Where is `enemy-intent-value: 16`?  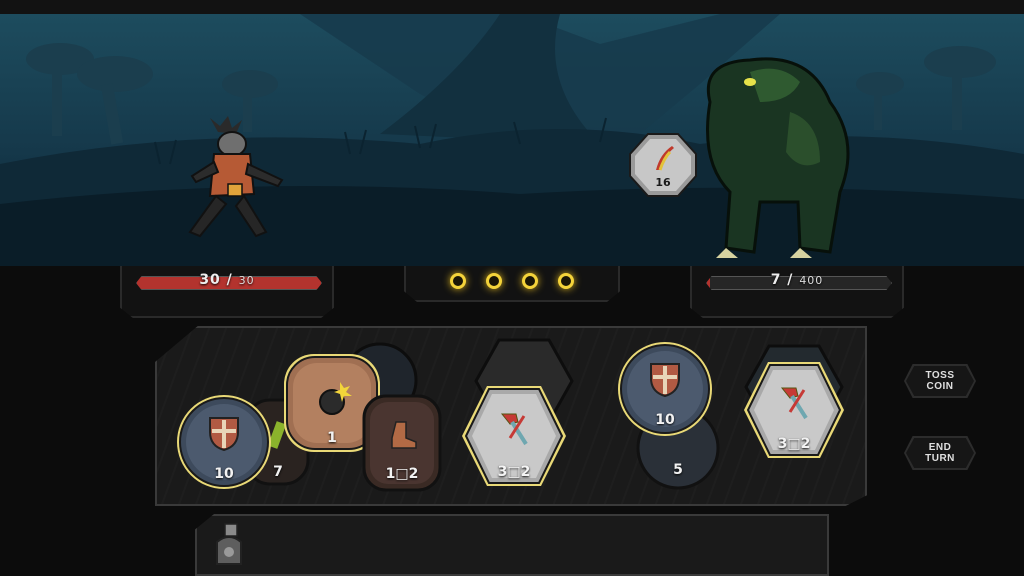
enemy-intent-value: 16 is located at coordinates (663, 182).